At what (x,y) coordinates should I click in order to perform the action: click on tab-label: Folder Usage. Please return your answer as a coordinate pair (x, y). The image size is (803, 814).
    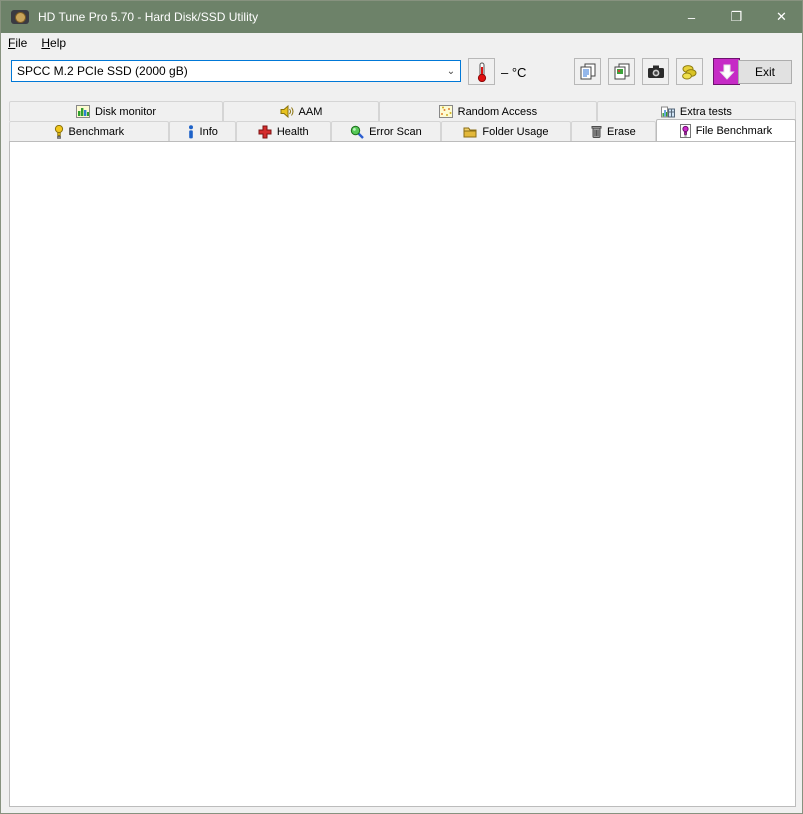
    Looking at the image, I should click on (515, 131).